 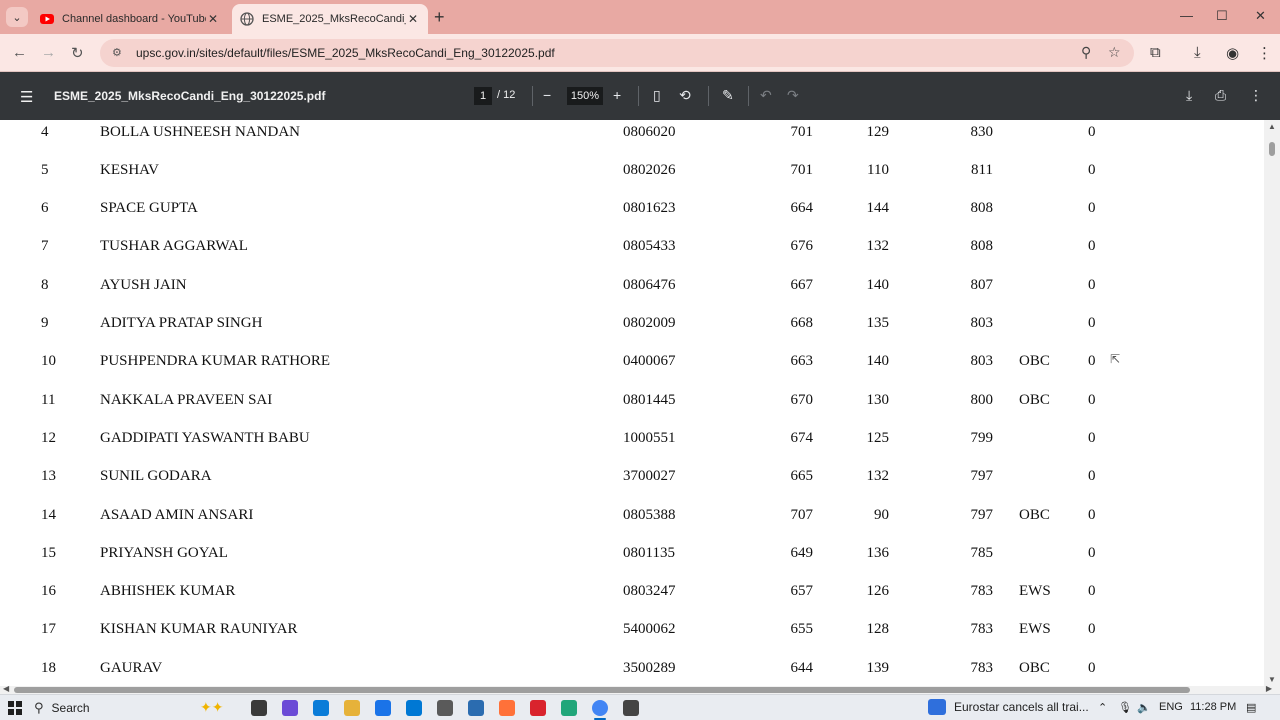 I want to click on written-marks-cell: 657, so click(x=802, y=591).